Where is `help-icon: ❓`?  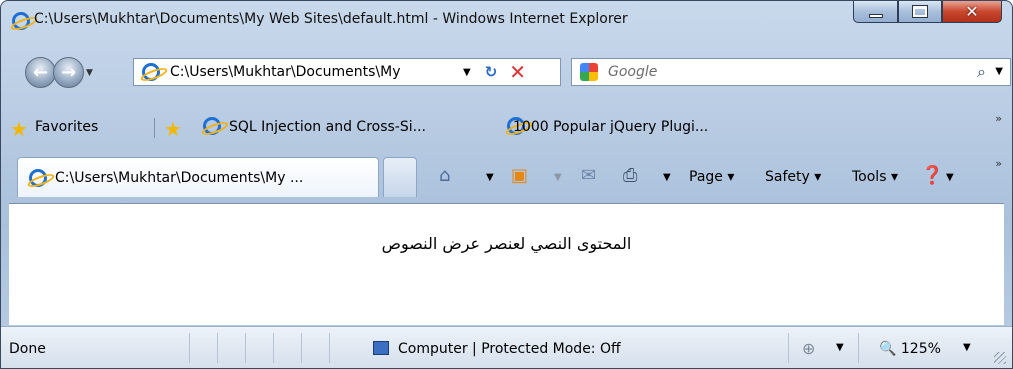
help-icon: ❓ is located at coordinates (932, 175).